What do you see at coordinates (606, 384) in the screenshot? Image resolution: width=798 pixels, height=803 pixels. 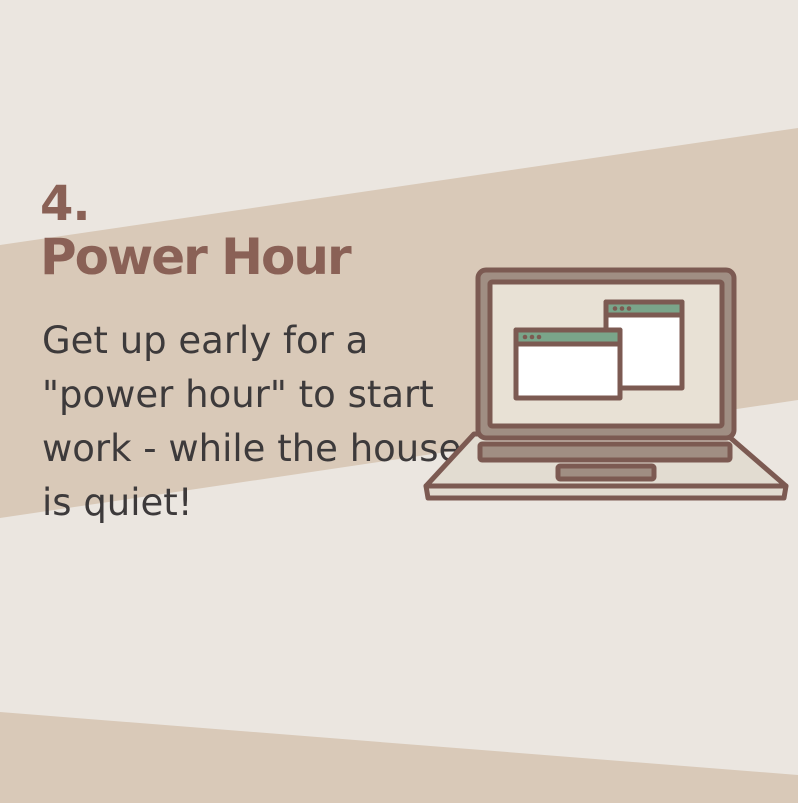 I see `laptop-icon` at bounding box center [606, 384].